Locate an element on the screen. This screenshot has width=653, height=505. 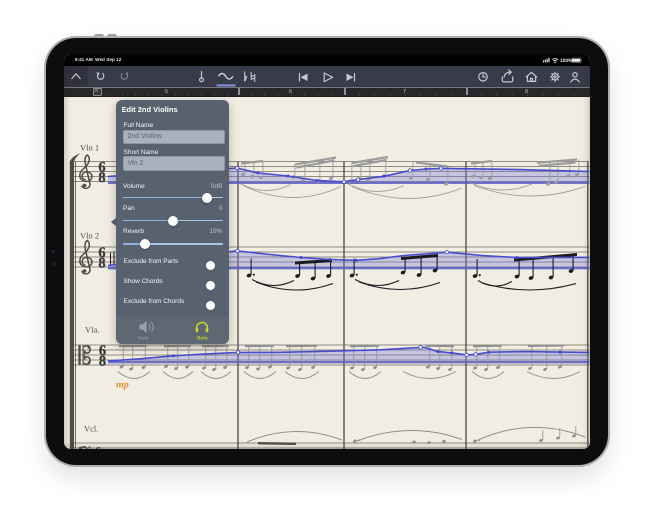
svg-text: Vcl. is located at coordinates (91, 429).